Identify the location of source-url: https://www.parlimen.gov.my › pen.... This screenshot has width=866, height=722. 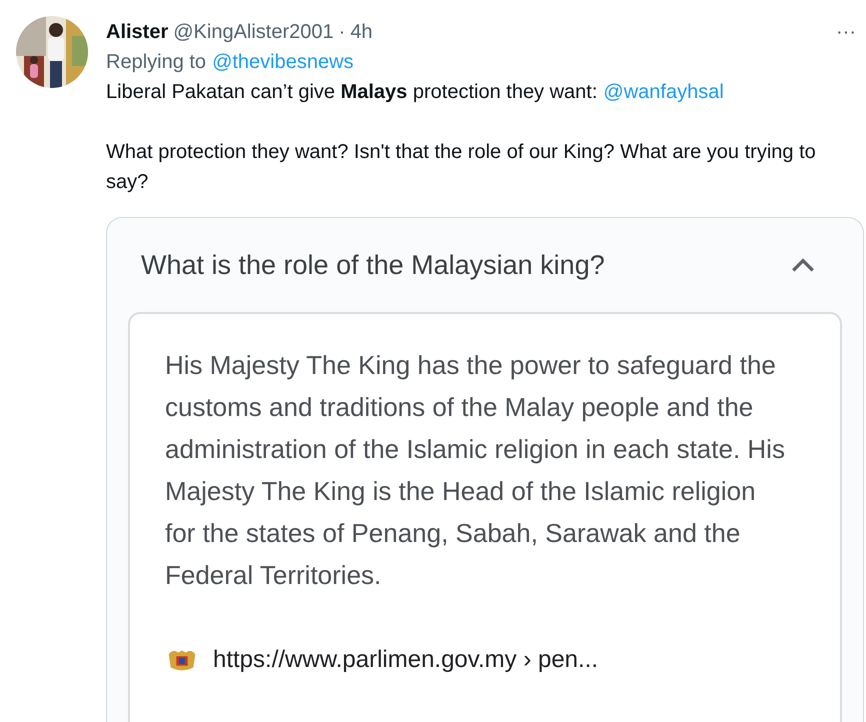
(405, 660).